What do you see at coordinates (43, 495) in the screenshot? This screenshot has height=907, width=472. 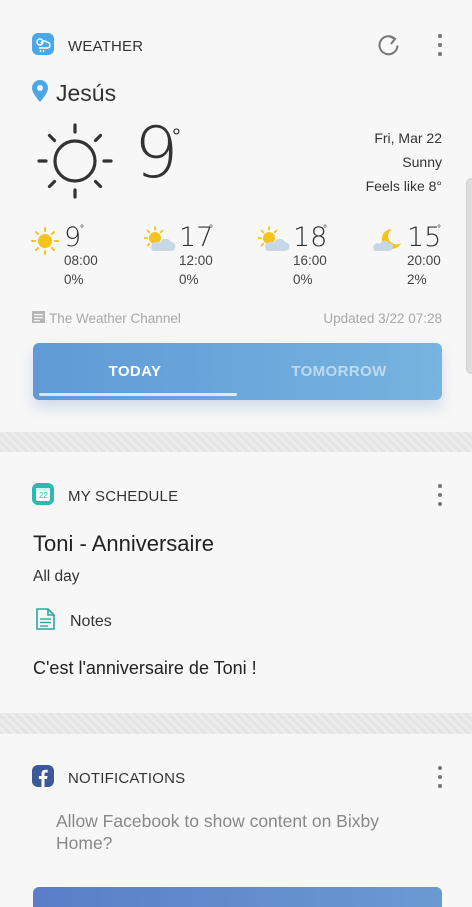 I see `calendar-day-number: 22` at bounding box center [43, 495].